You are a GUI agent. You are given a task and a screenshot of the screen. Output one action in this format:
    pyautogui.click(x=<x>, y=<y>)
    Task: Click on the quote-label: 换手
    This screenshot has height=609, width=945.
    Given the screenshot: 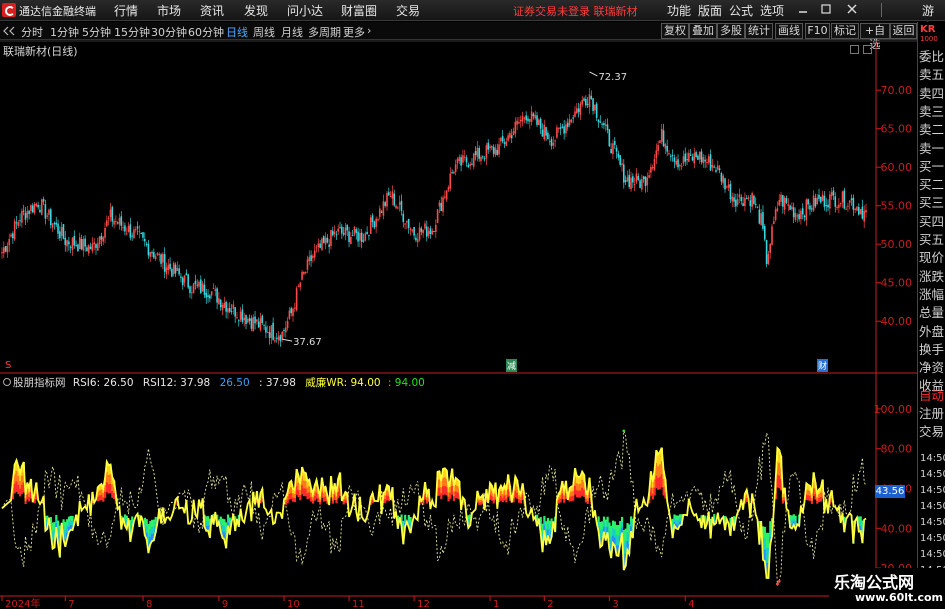 What is the action you would take?
    pyautogui.click(x=932, y=349)
    